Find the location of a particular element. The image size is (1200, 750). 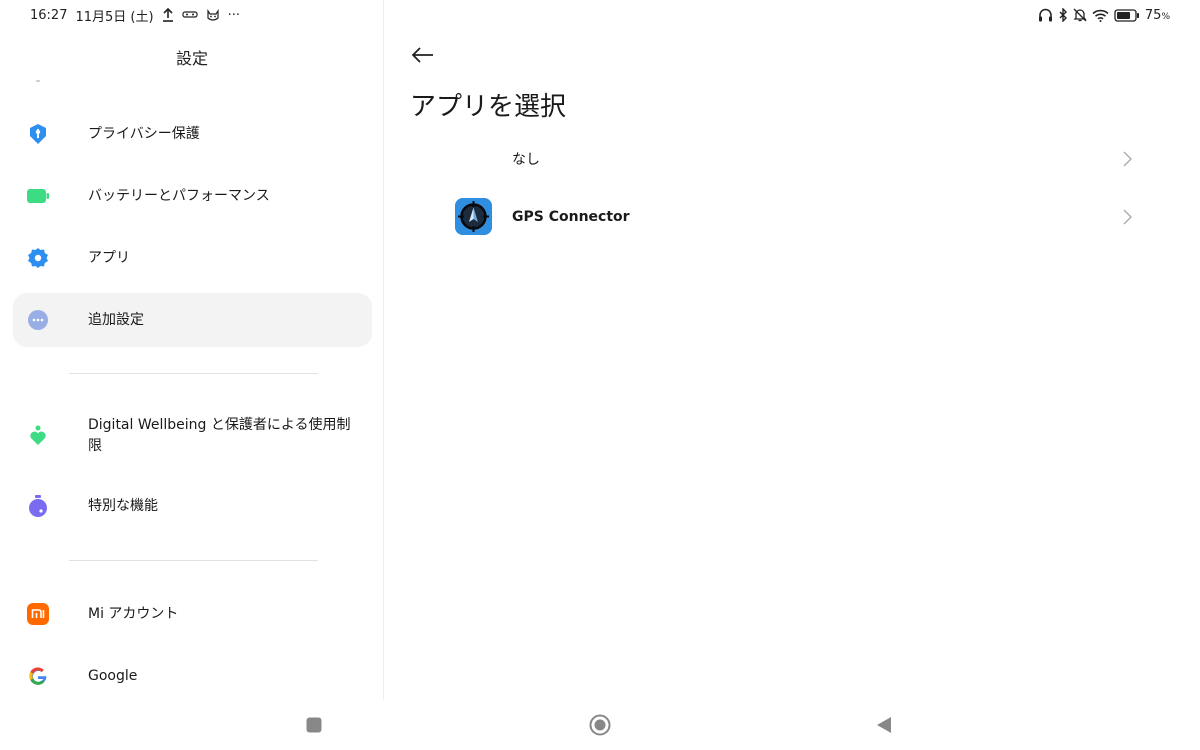

battery-percent: 75% is located at coordinates (1157, 15).